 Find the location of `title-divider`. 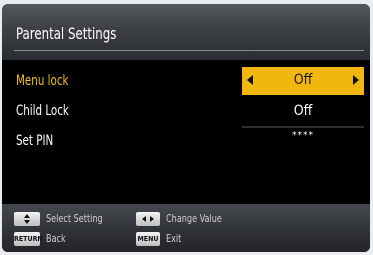

title-divider is located at coordinates (189, 50).